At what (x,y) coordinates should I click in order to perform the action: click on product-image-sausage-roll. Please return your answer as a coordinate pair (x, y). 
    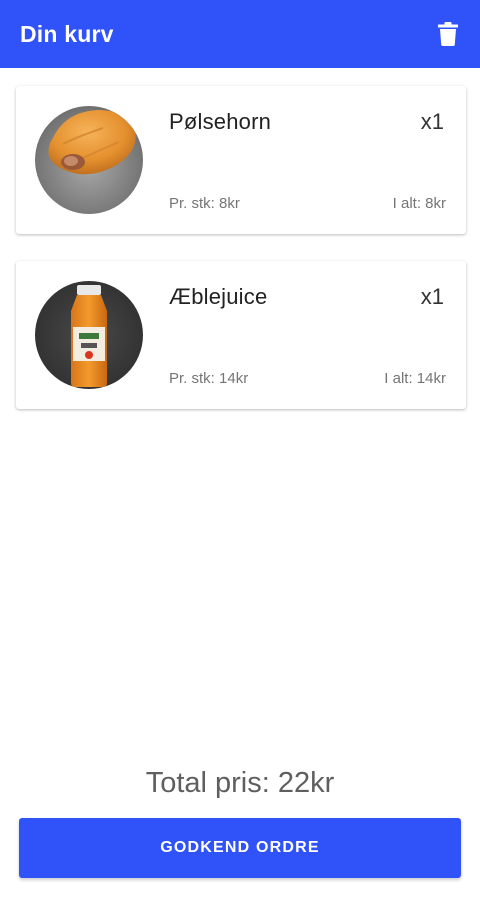
    Looking at the image, I should click on (89, 160).